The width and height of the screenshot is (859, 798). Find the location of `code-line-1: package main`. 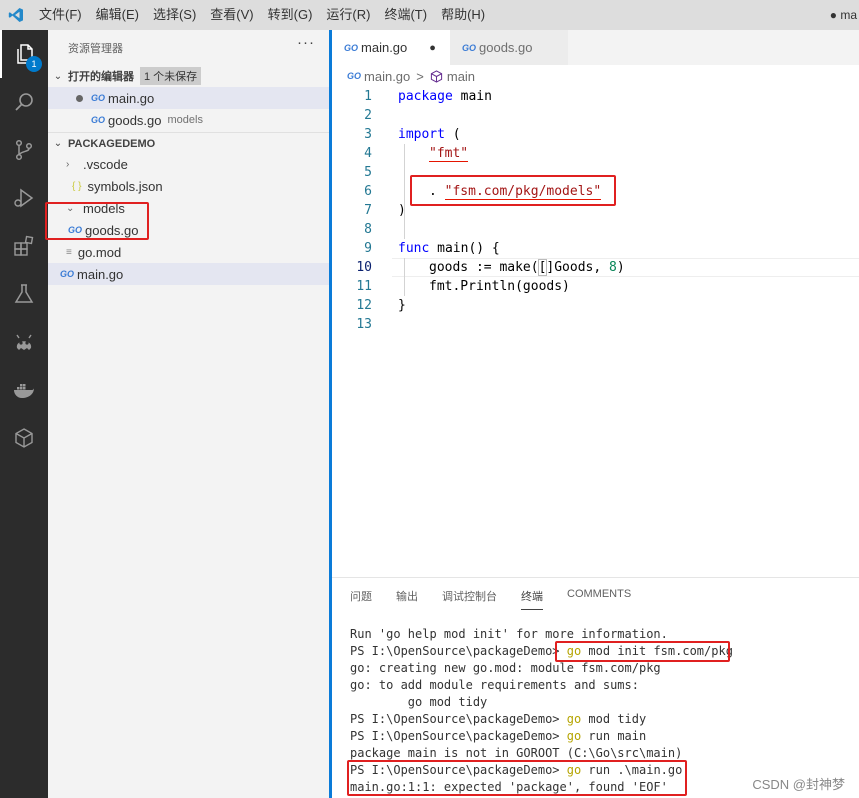

code-line-1: package main is located at coordinates (445, 96).